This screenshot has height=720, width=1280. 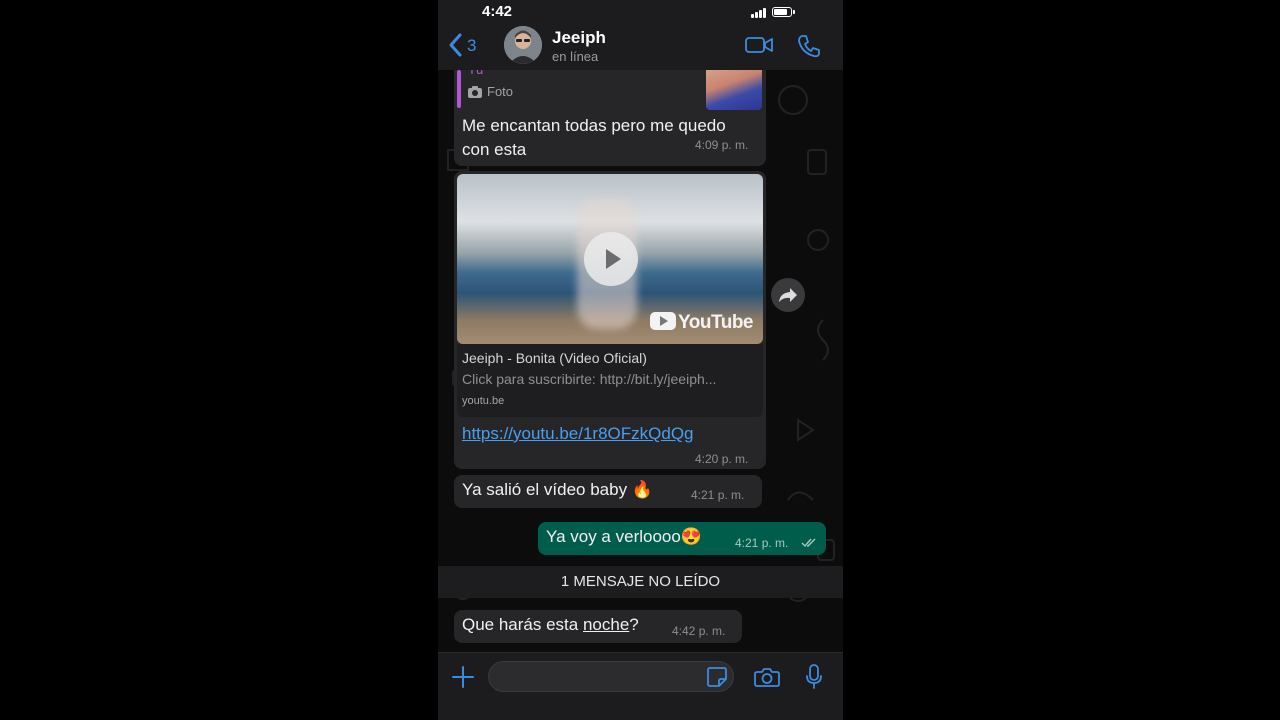 What do you see at coordinates (767, 677) in the screenshot?
I see `camera-icon` at bounding box center [767, 677].